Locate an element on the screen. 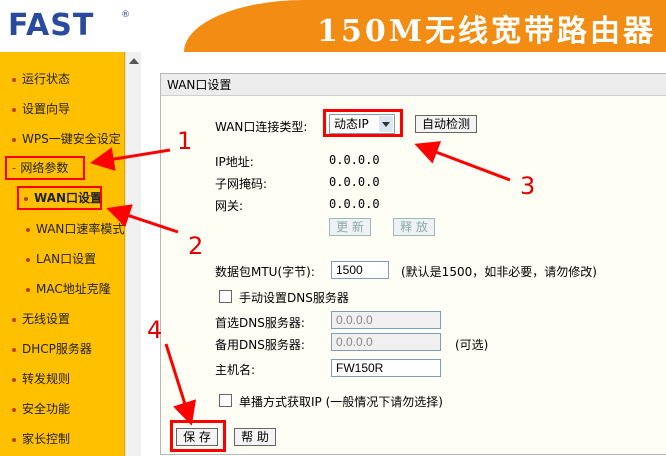  unicast-checkbox is located at coordinates (225, 400).